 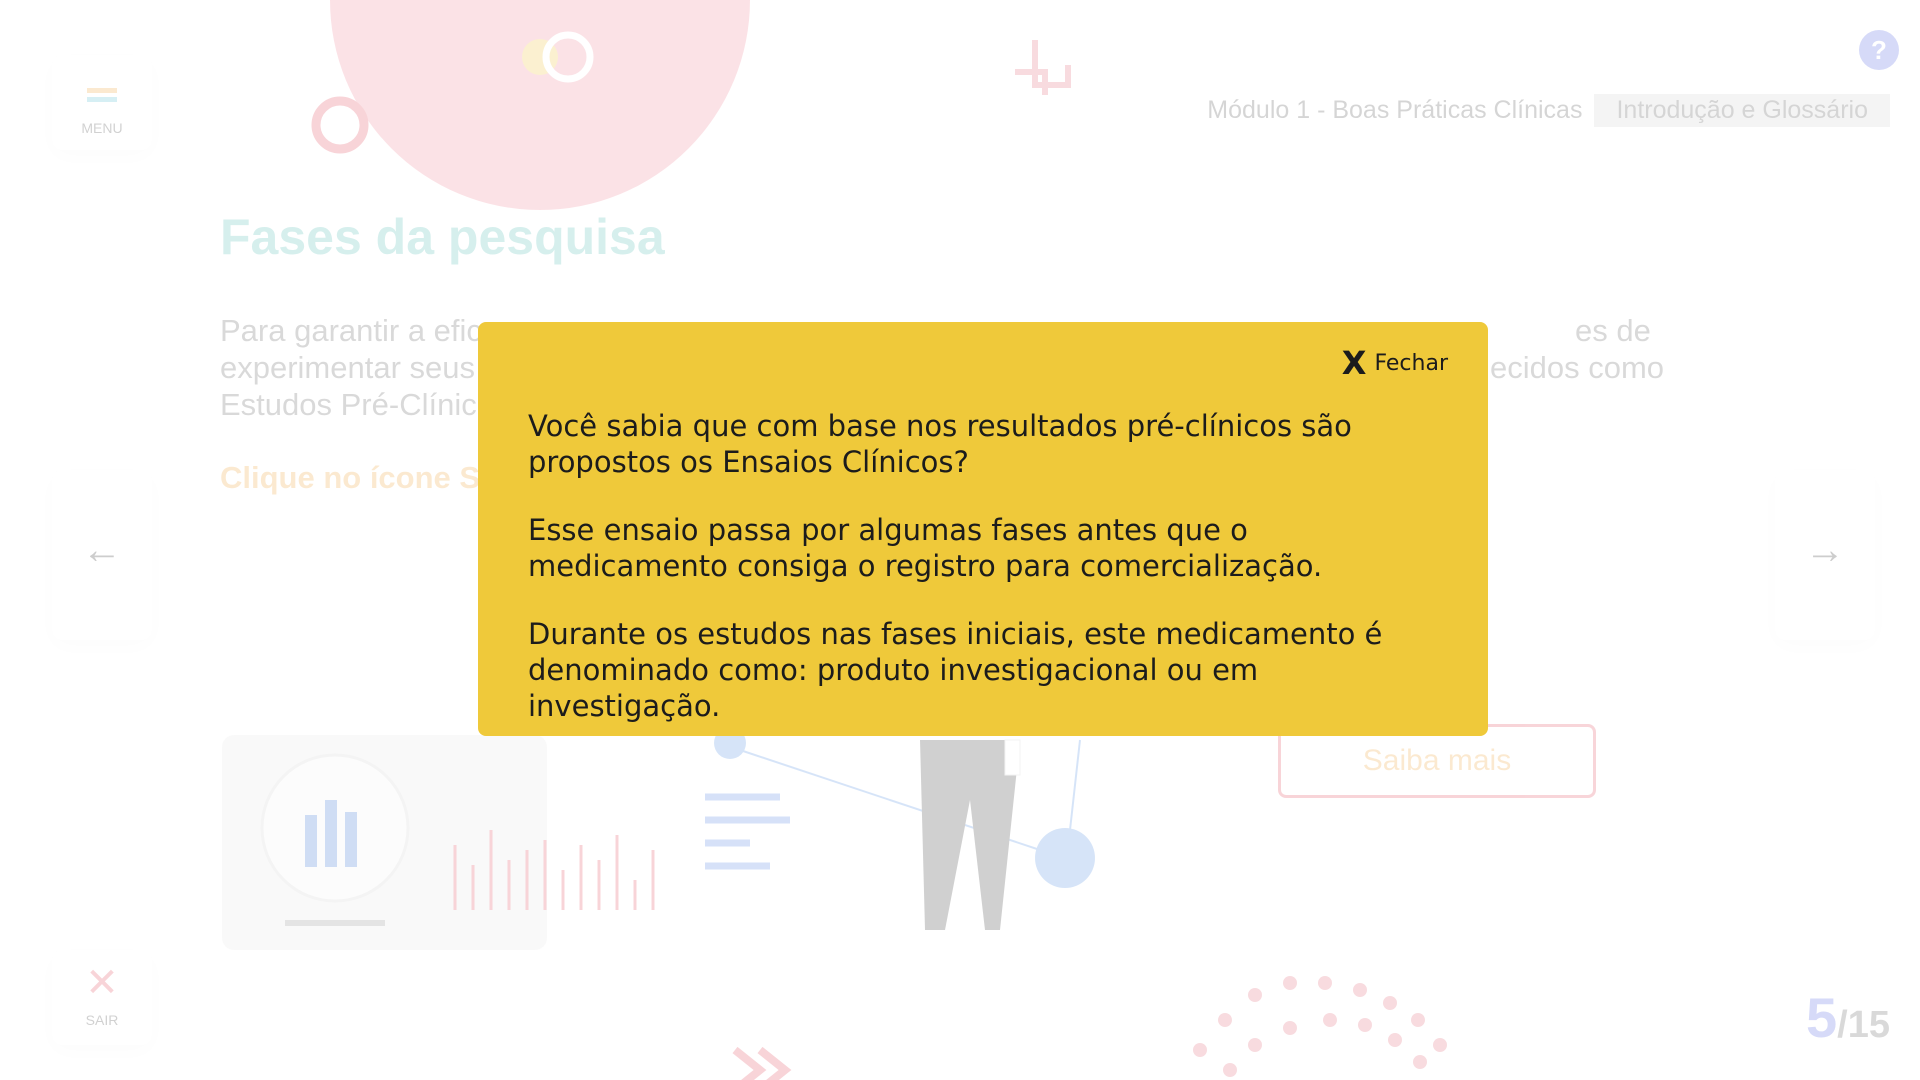 I want to click on breadcrumb-module: Módulo 1 - Boas Práticas Clínicas, so click(x=1395, y=109).